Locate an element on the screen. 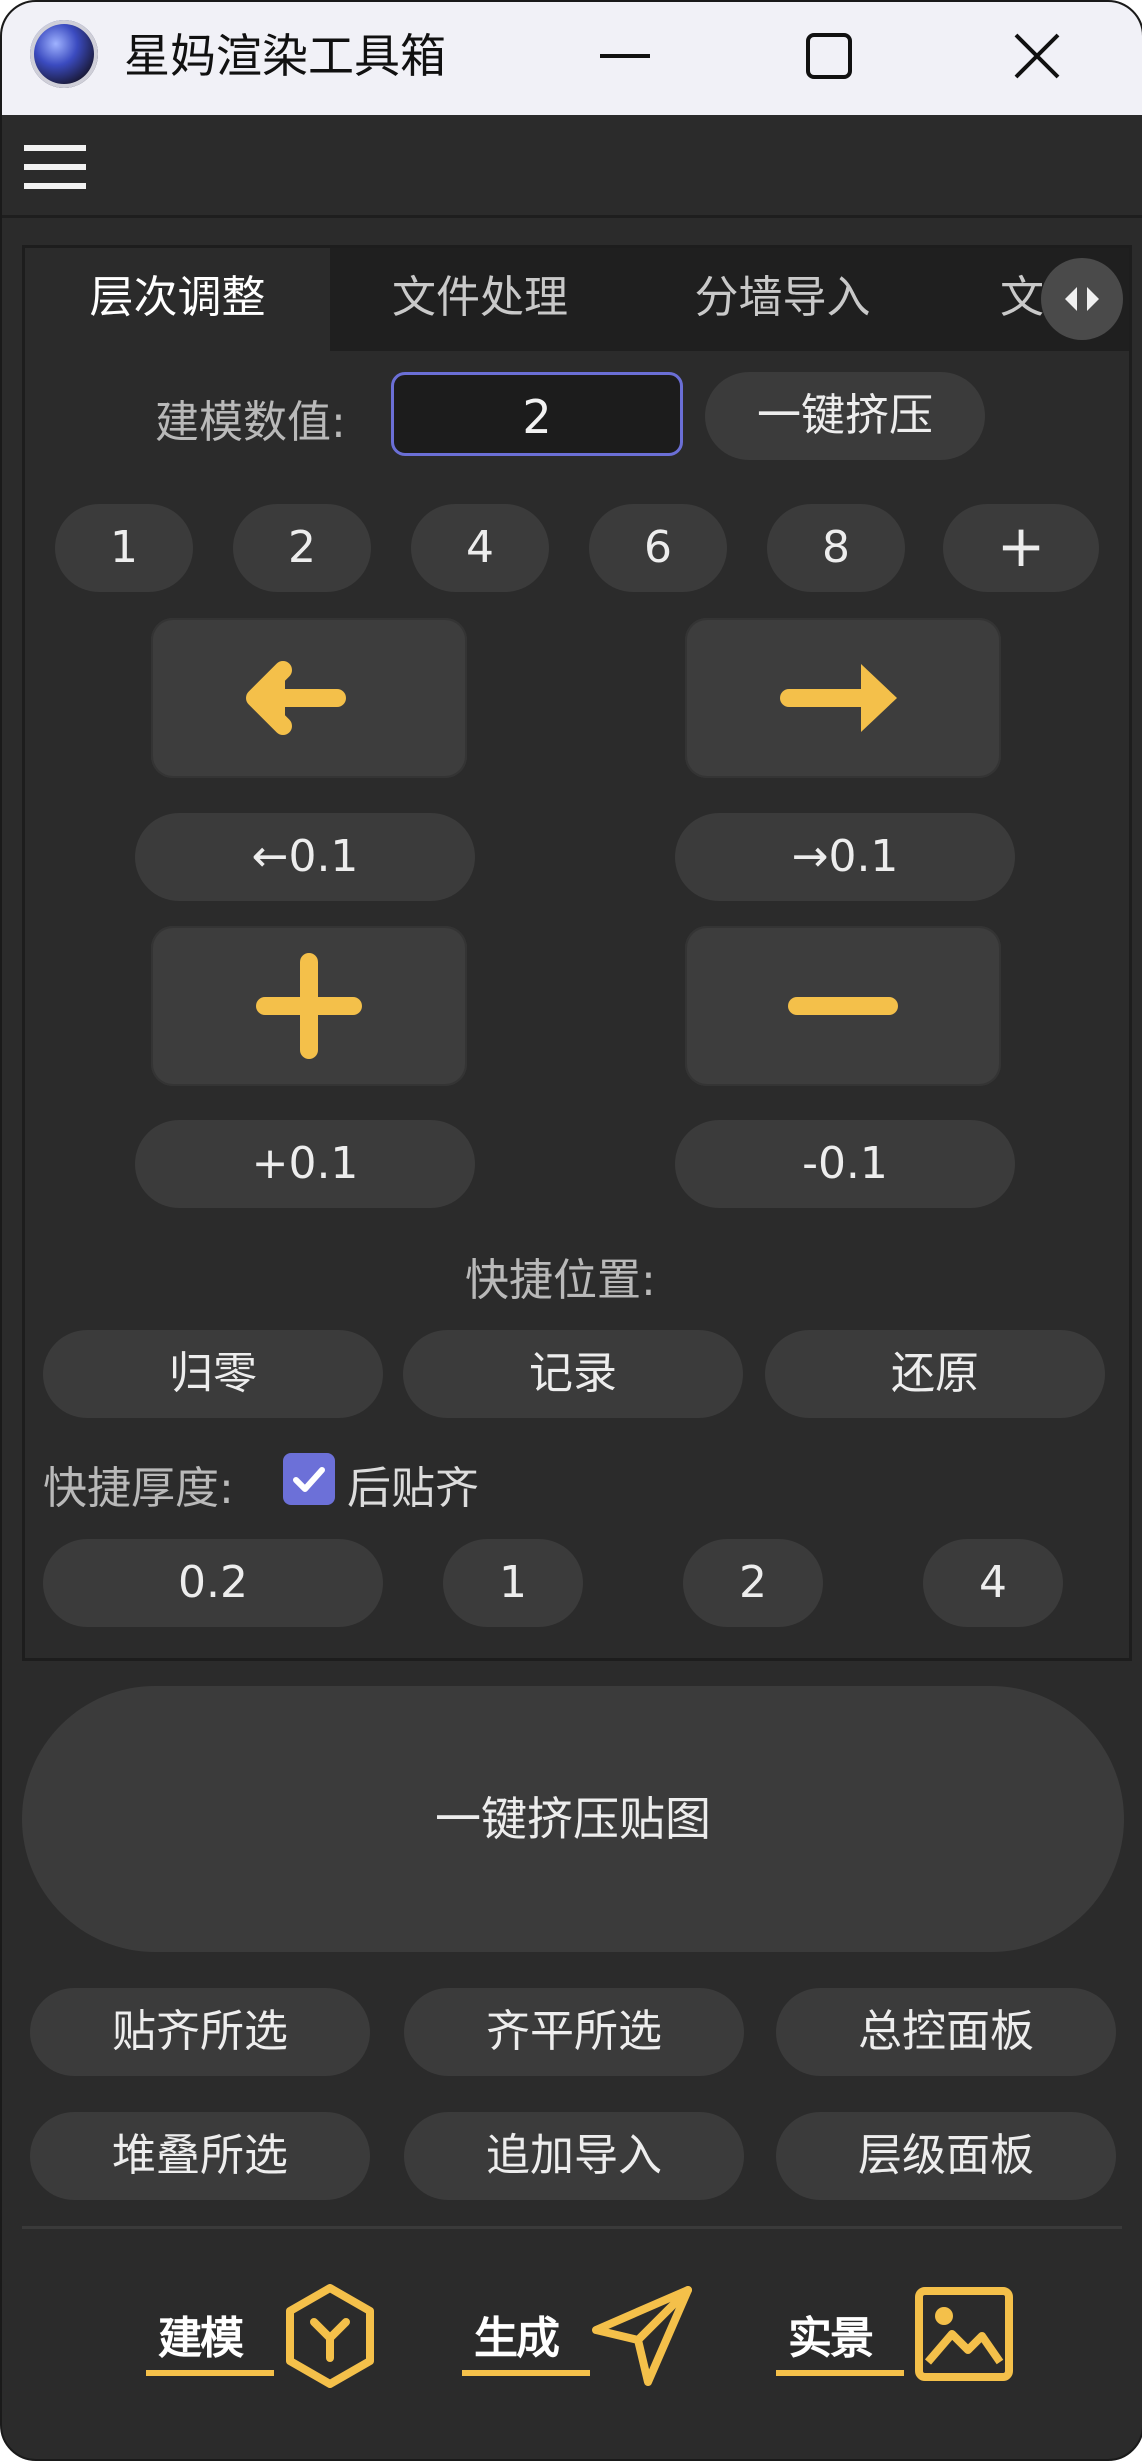 This screenshot has height=2461, width=1142. nav-modeling-underline is located at coordinates (210, 2373).